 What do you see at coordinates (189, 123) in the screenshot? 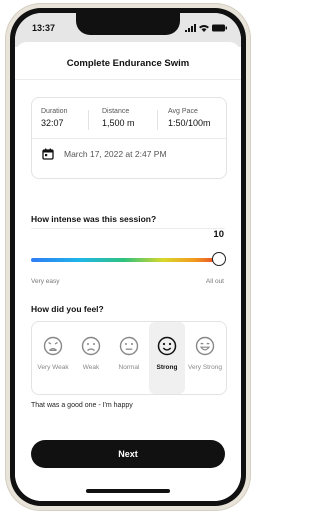
I see `stat-value: 1:50/100m` at bounding box center [189, 123].